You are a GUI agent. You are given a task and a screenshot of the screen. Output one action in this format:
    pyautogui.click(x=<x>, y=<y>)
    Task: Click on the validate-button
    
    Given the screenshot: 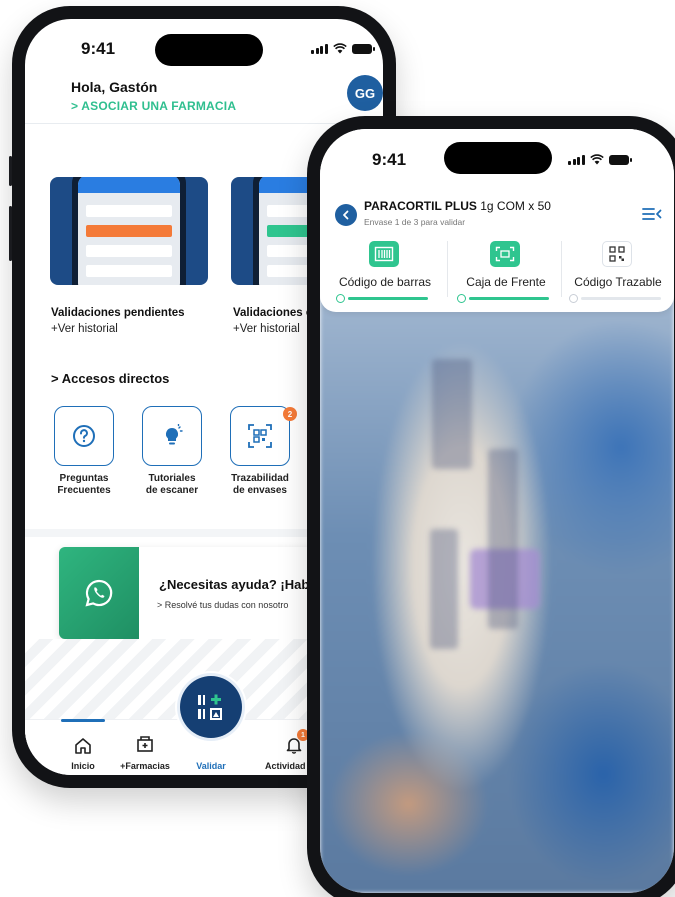 What is the action you would take?
    pyautogui.click(x=211, y=707)
    